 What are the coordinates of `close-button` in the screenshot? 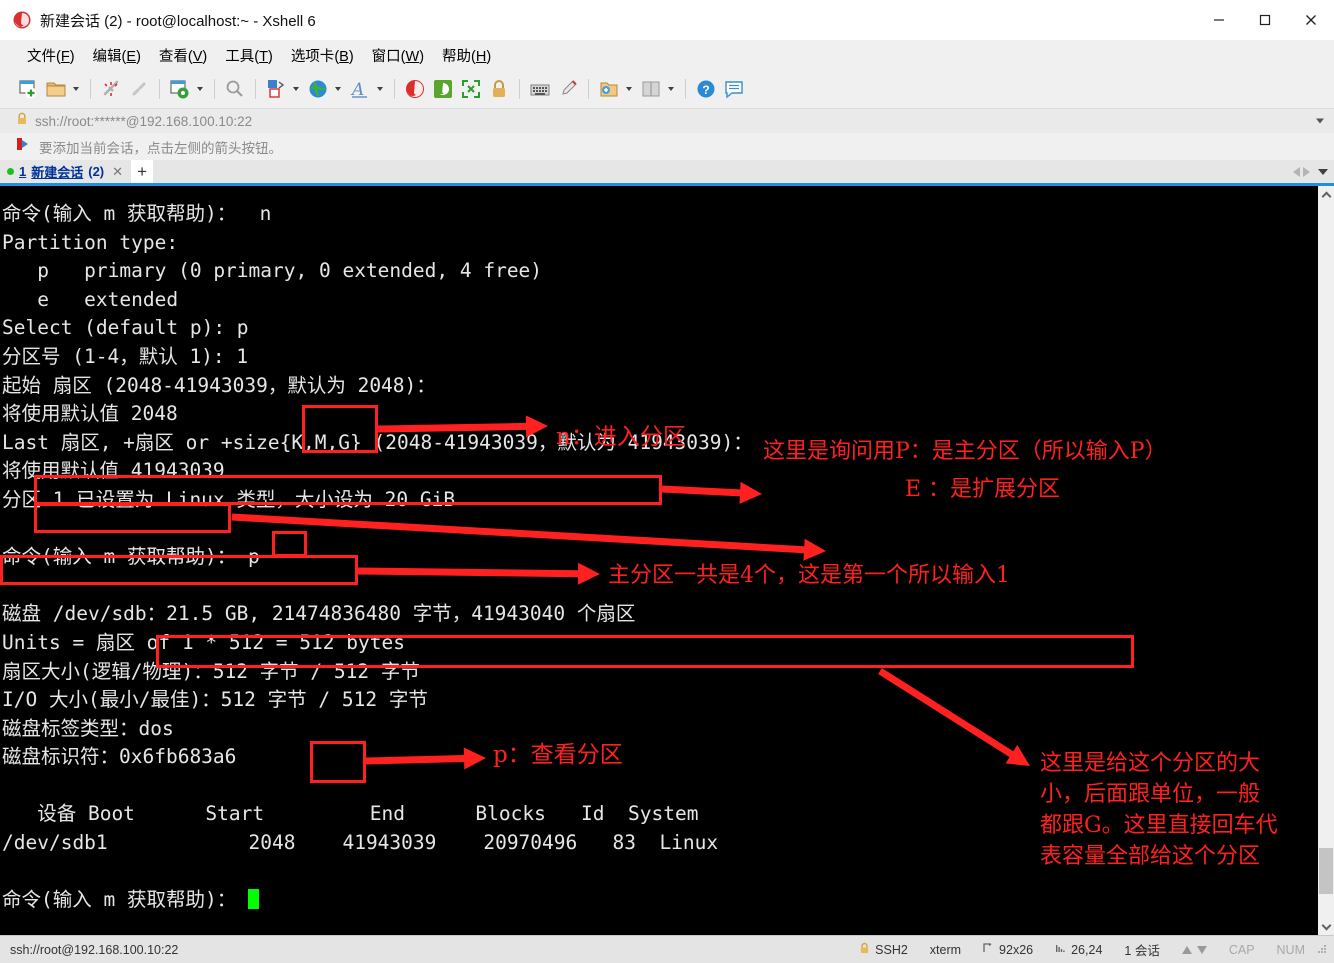 It's located at (1311, 20).